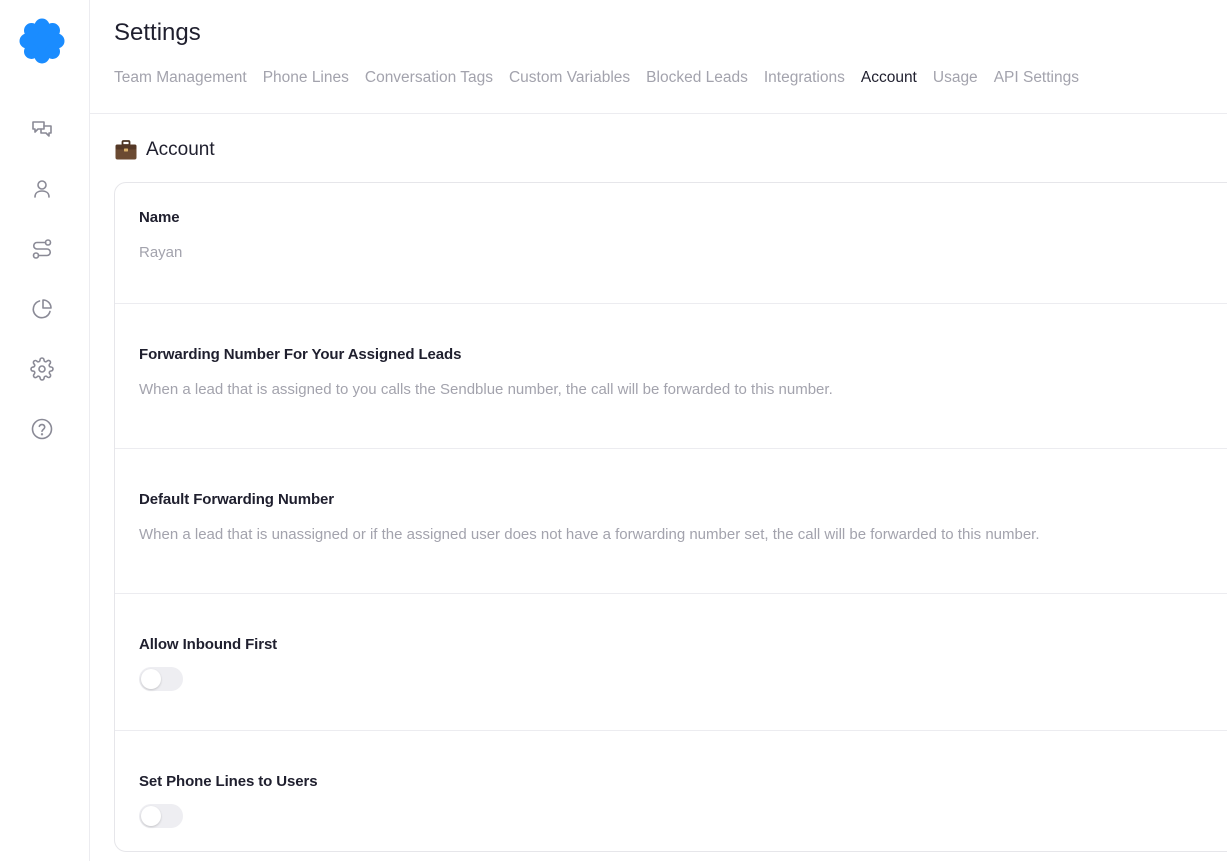 This screenshot has height=861, width=1227. What do you see at coordinates (42, 41) in the screenshot?
I see `sendblue-logo-icon` at bounding box center [42, 41].